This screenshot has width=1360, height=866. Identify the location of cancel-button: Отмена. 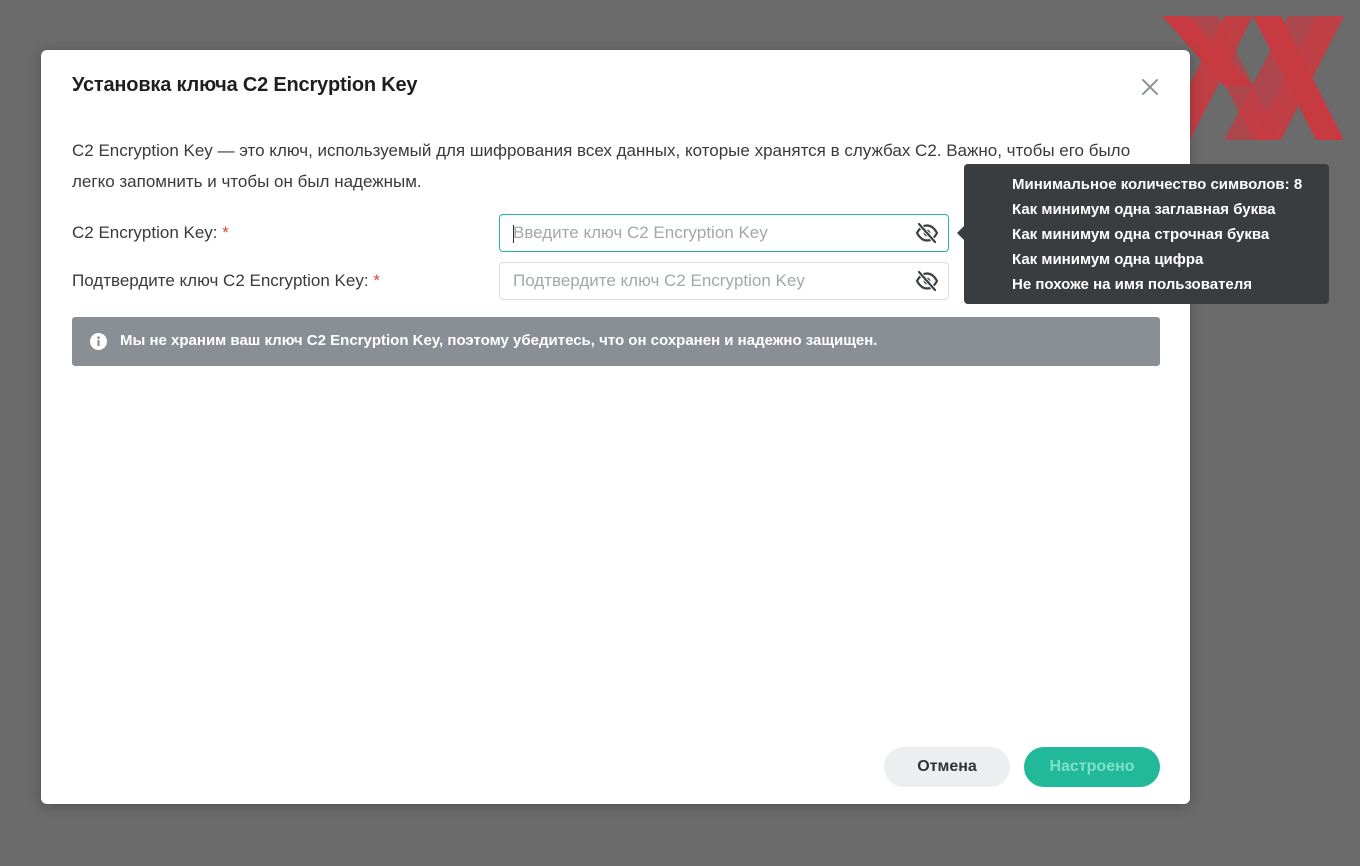
(947, 767).